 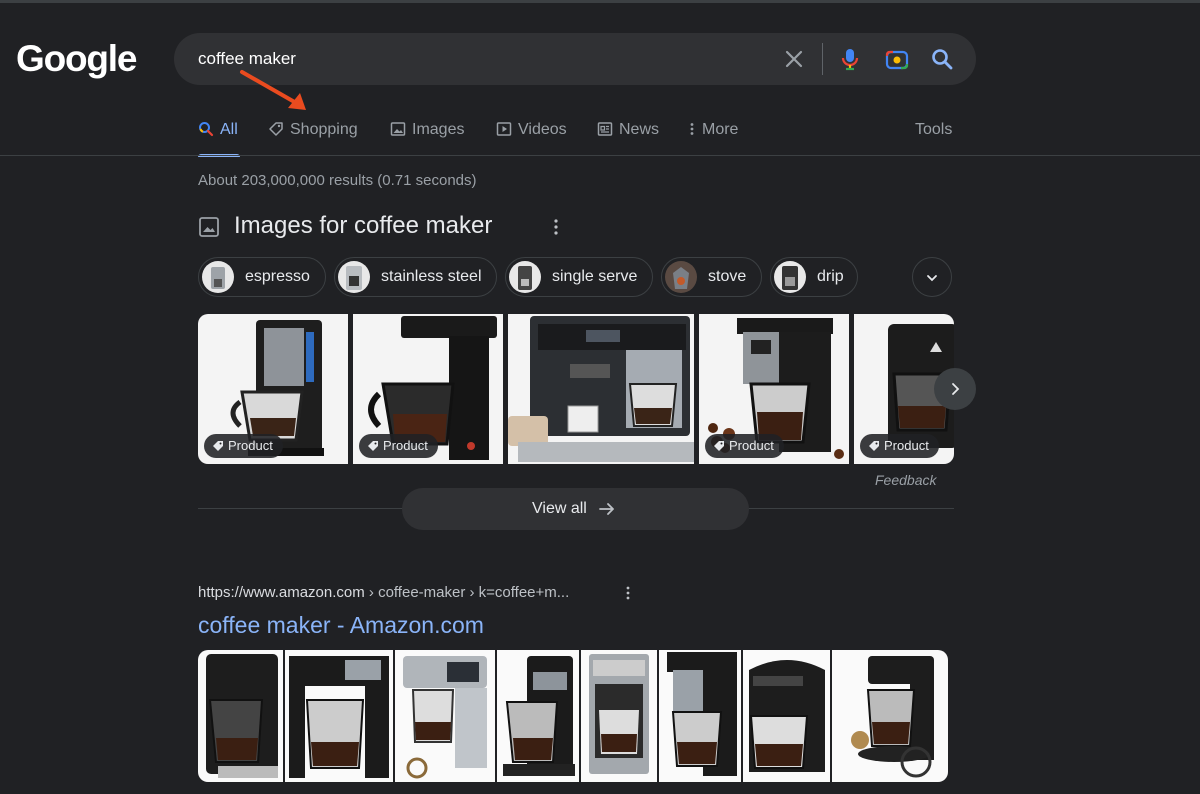 I want to click on tab-label: Images, so click(x=438, y=129).